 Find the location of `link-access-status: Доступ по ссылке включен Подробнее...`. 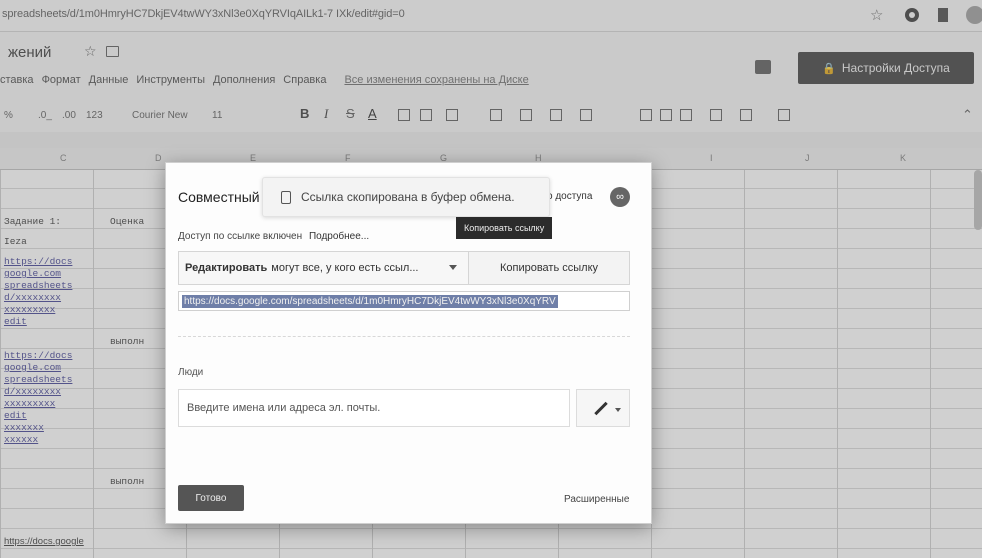

link-access-status: Доступ по ссылке включен Подробнее... is located at coordinates (273, 236).